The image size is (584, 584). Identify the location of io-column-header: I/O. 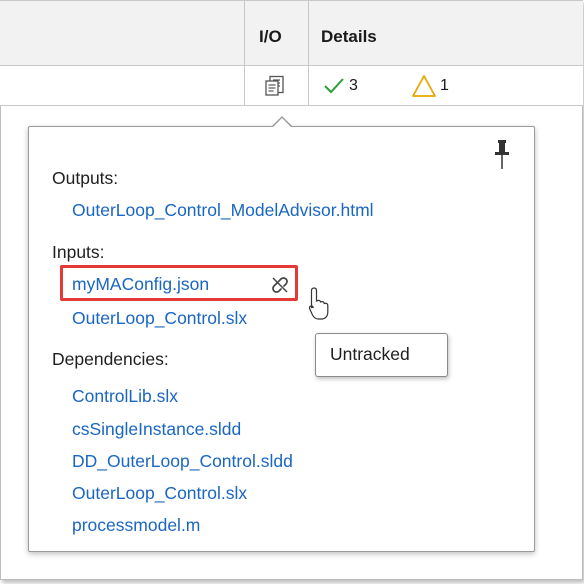
(276, 33).